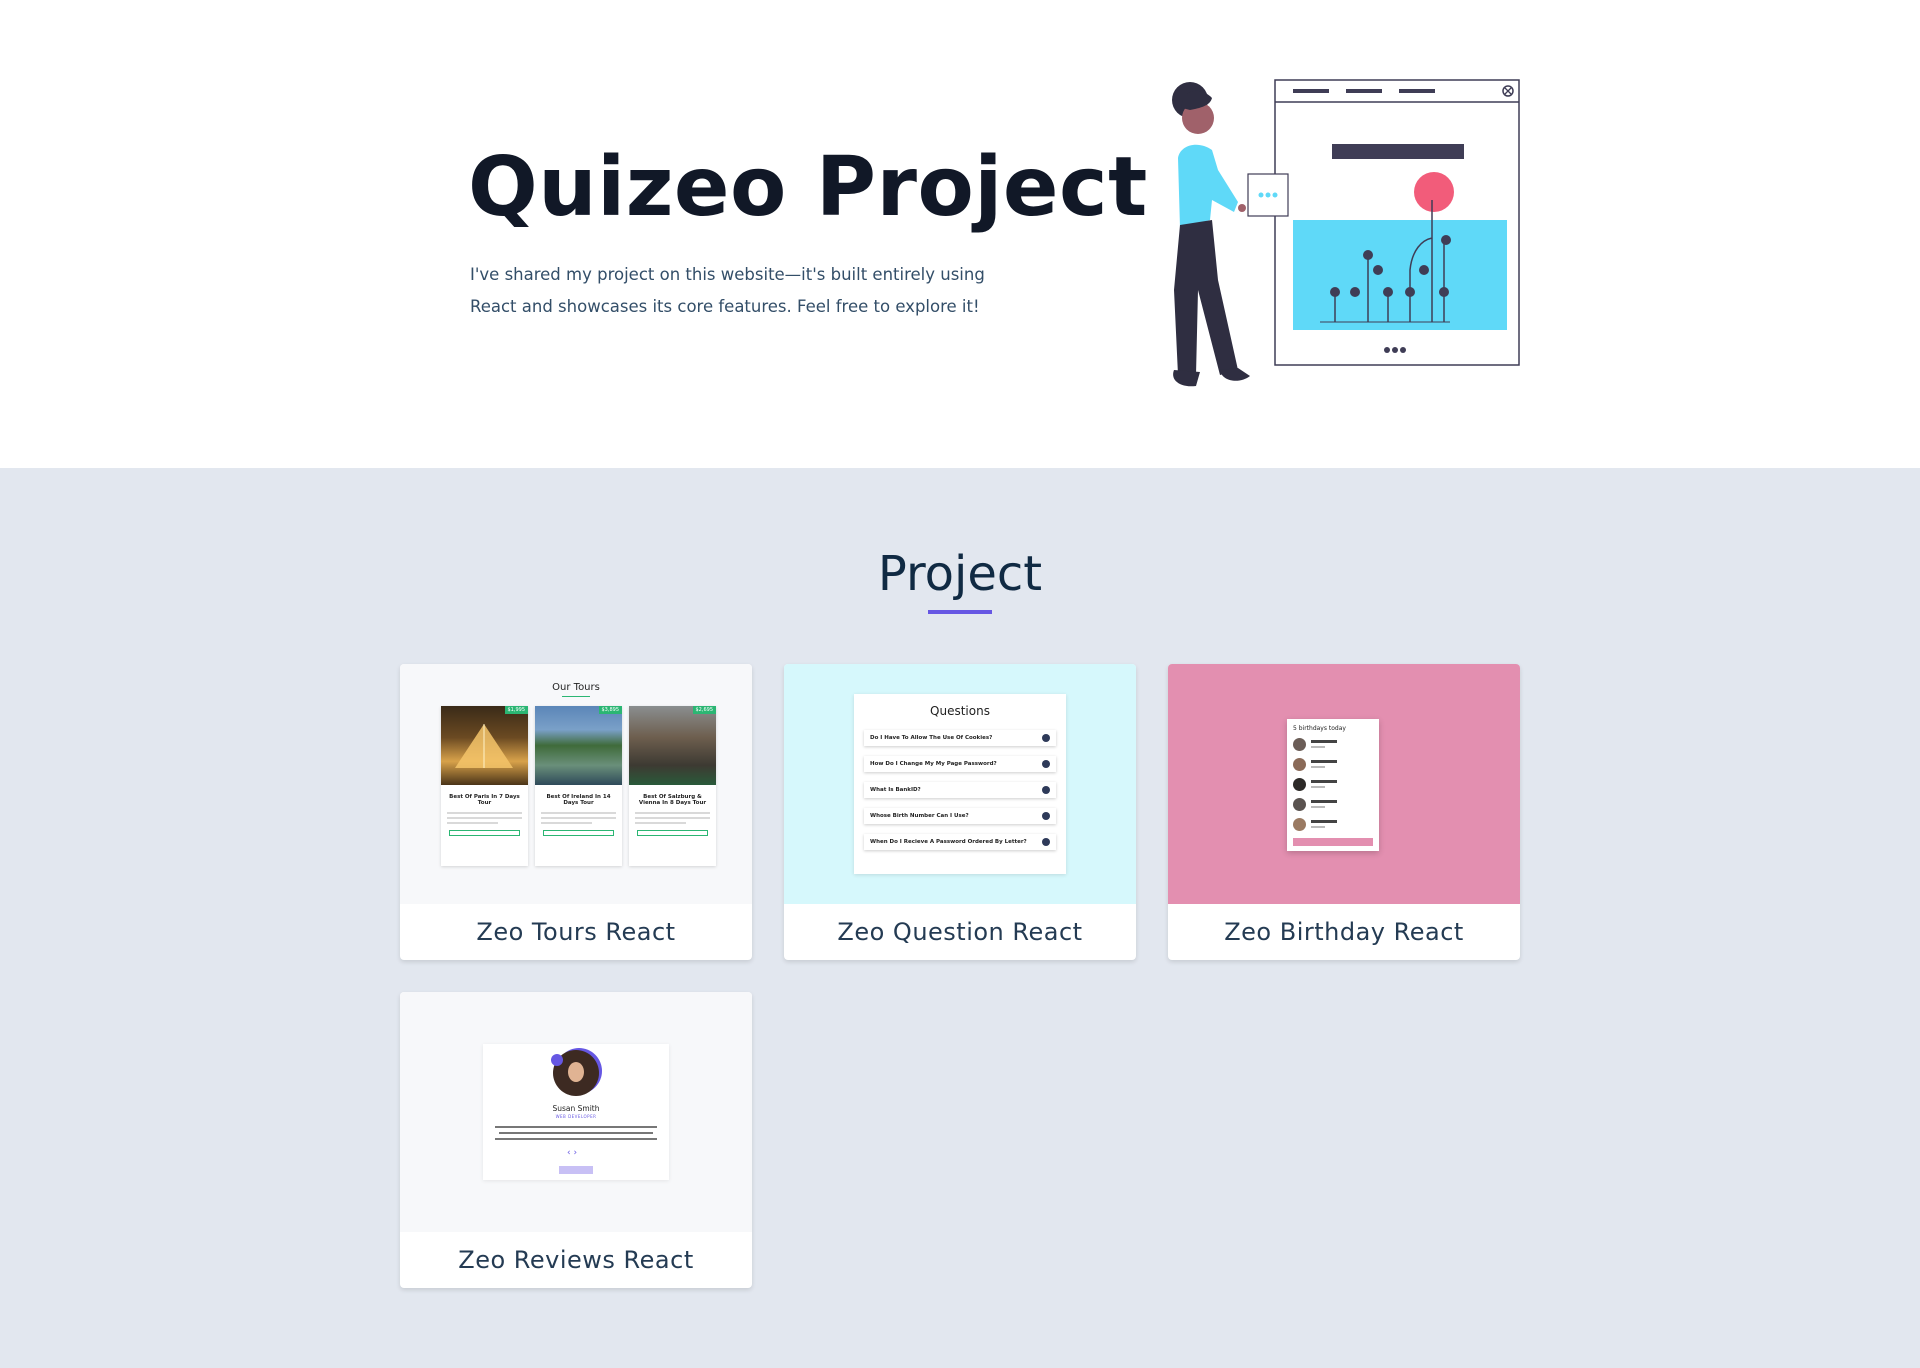  What do you see at coordinates (960, 711) in the screenshot?
I see `questions-preview-heading: Questions` at bounding box center [960, 711].